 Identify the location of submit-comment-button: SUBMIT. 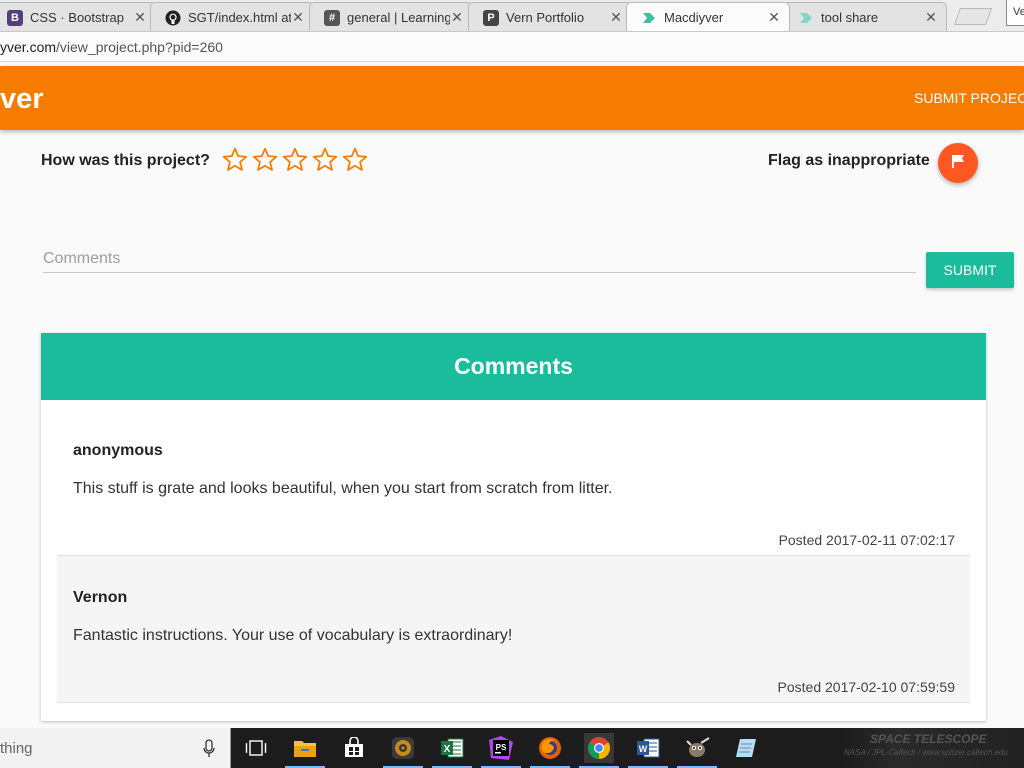
(970, 270).